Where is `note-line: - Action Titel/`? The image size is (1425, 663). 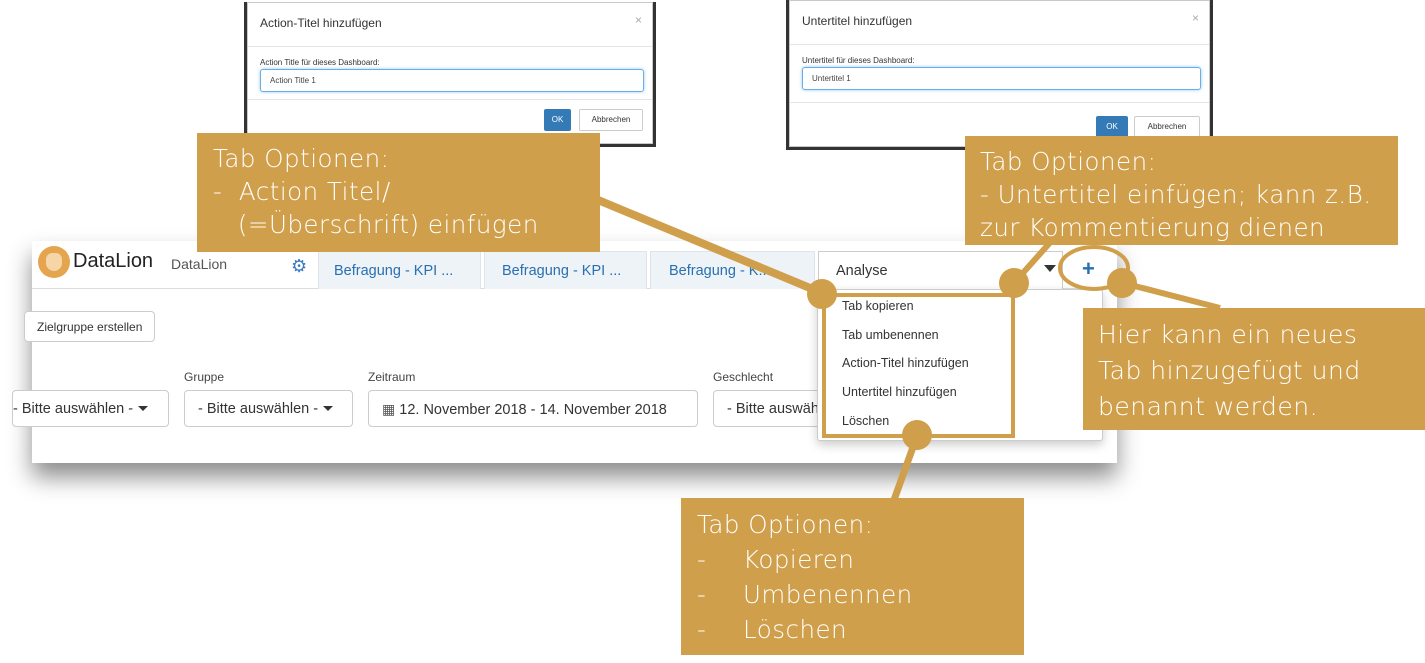
note-line: - Action Titel/ is located at coordinates (302, 191).